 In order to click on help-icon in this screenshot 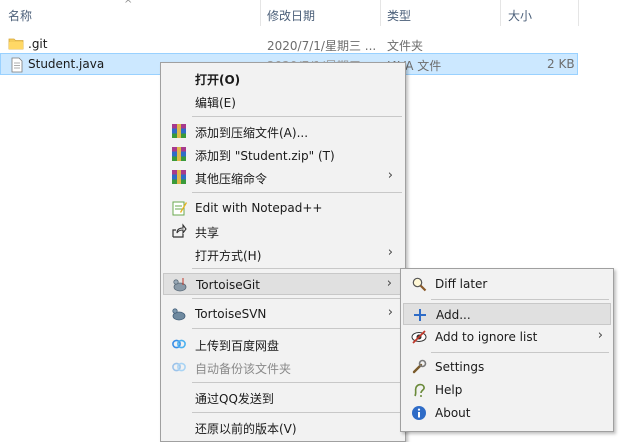, I will do `click(419, 390)`.